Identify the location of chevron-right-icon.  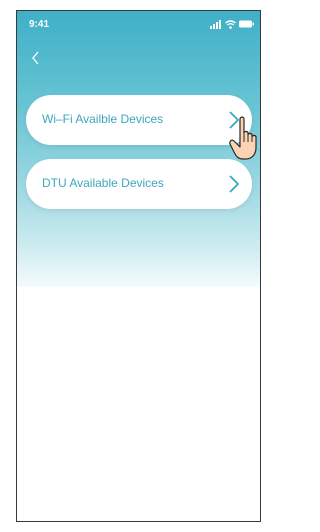
(234, 184).